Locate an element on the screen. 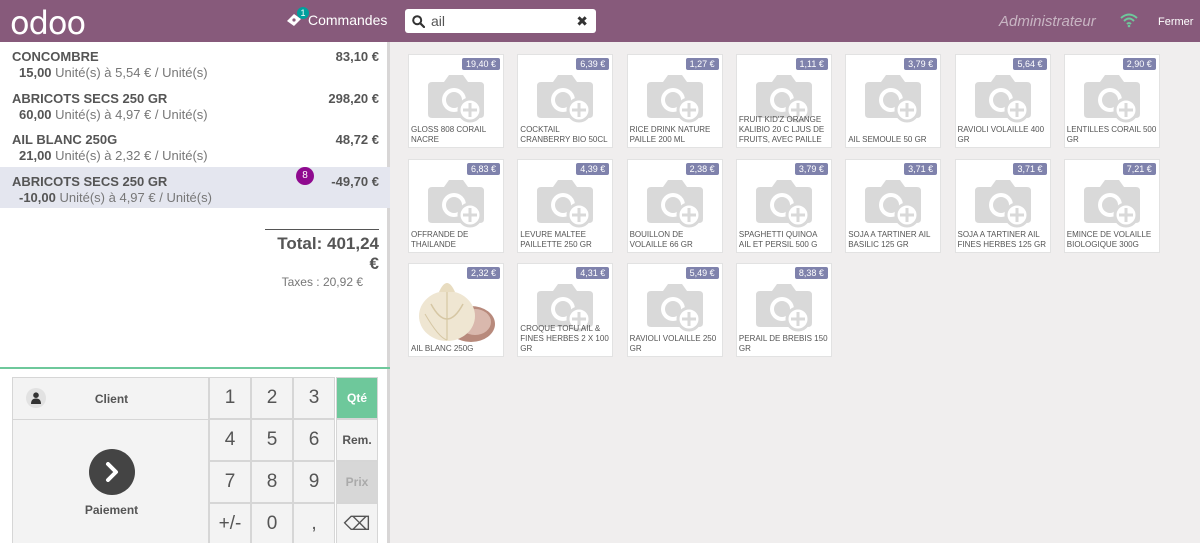 This screenshot has width=1200, height=543. product-card: 1,27 € RICE DRINK NATURE PAILLE 200 ML is located at coordinates (674, 101).